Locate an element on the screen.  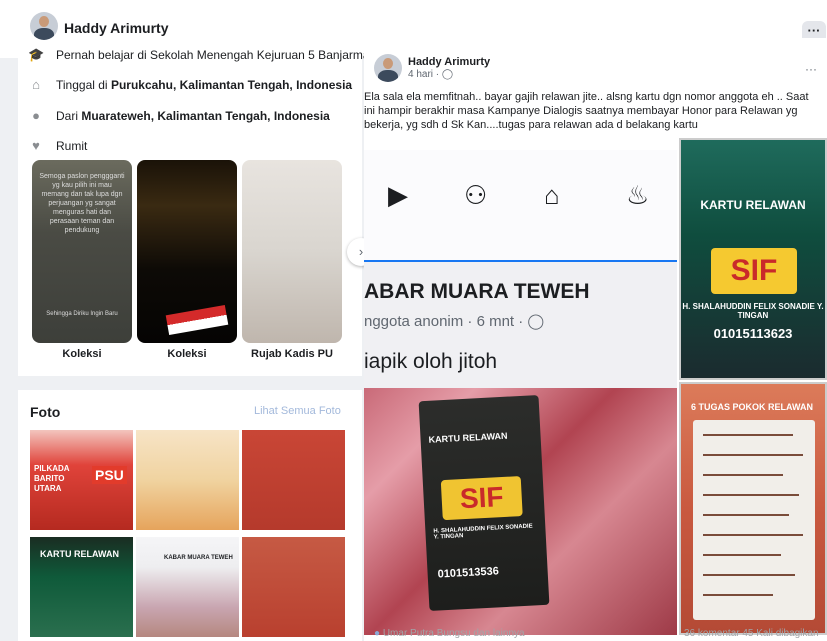
intro-lives-in-prefix: Tinggal di is located at coordinates (82, 84).